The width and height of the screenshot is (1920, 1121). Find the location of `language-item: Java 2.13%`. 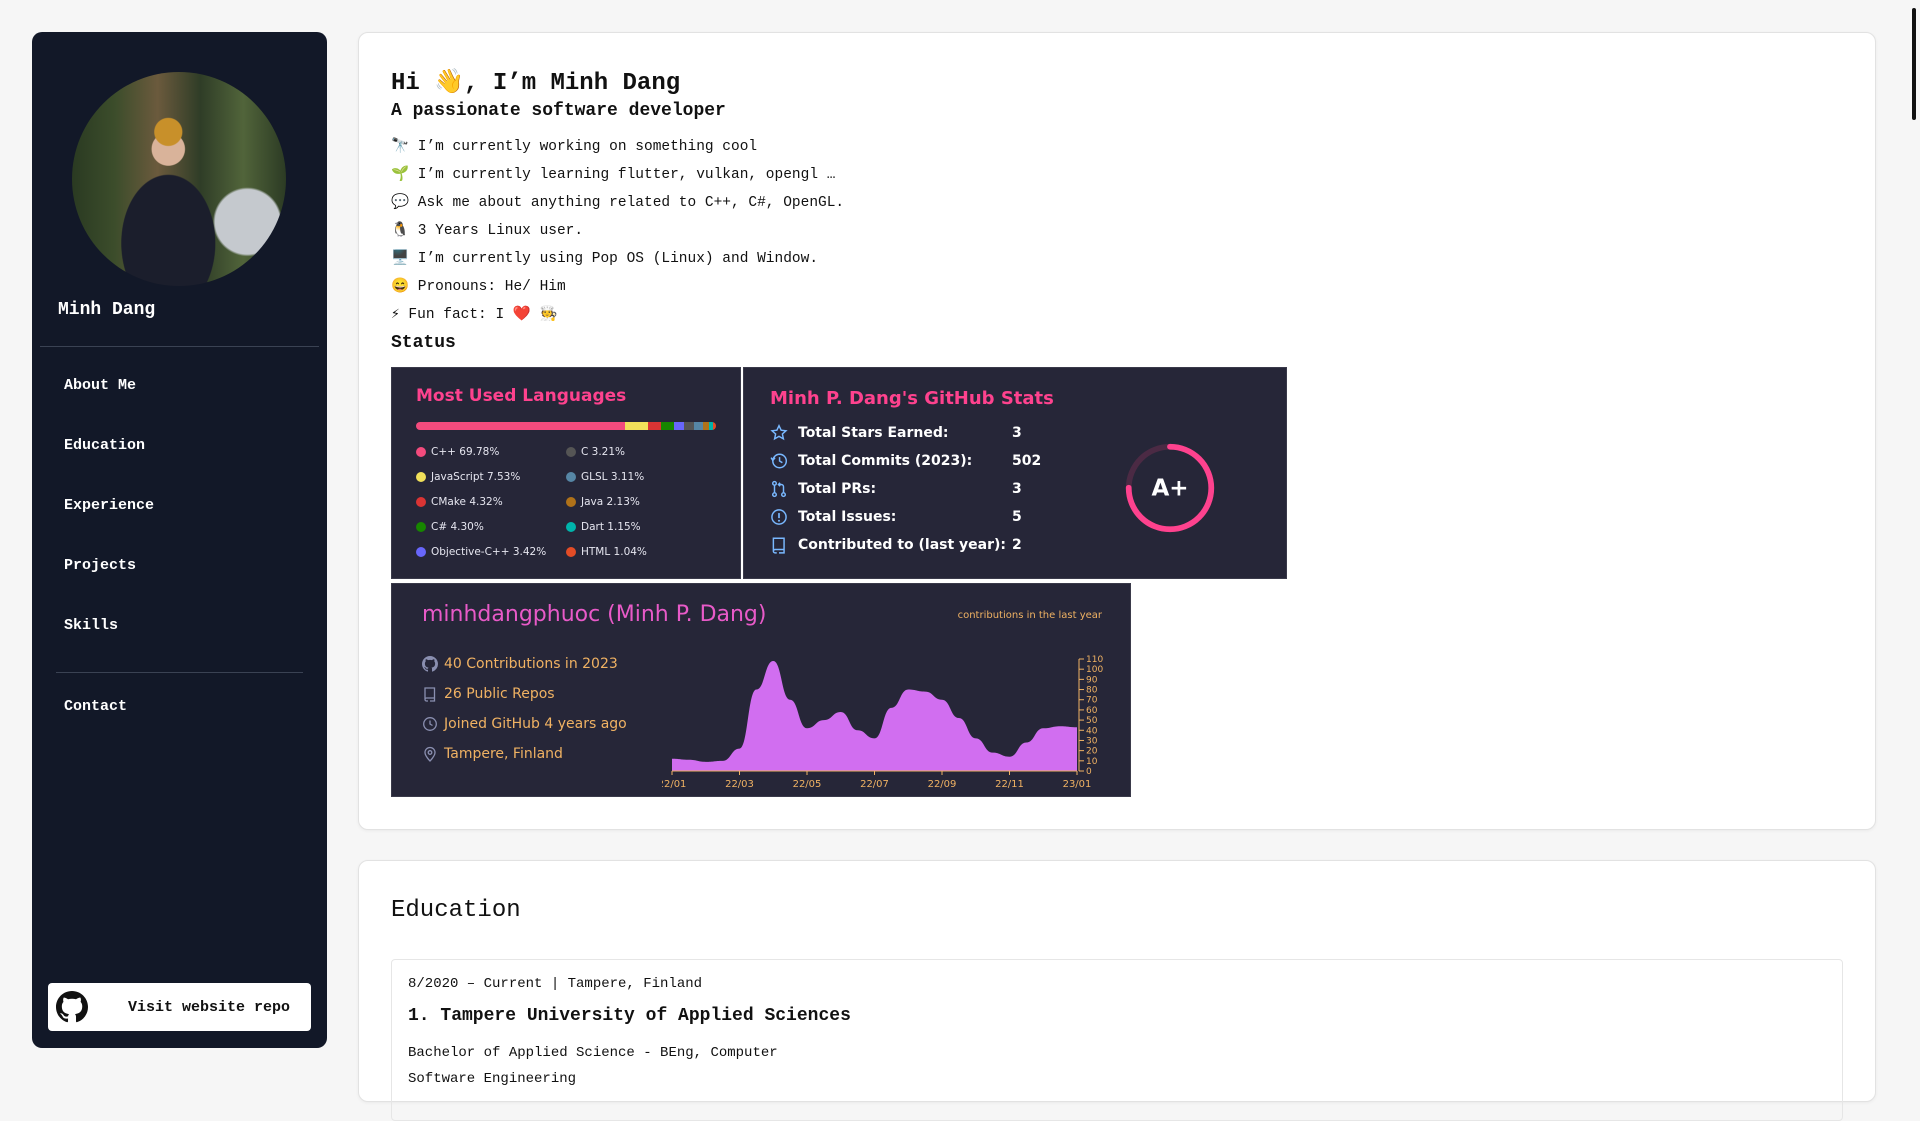

language-item: Java 2.13% is located at coordinates (603, 502).